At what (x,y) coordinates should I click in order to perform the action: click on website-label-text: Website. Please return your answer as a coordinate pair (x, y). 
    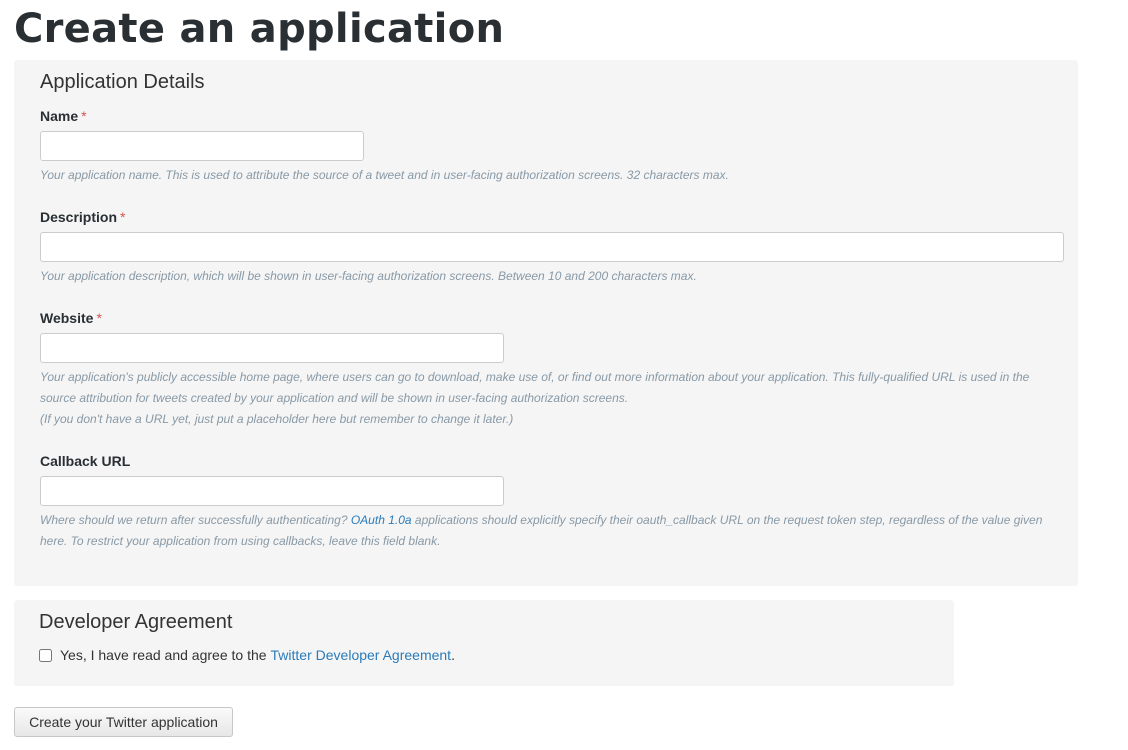
    Looking at the image, I should click on (67, 318).